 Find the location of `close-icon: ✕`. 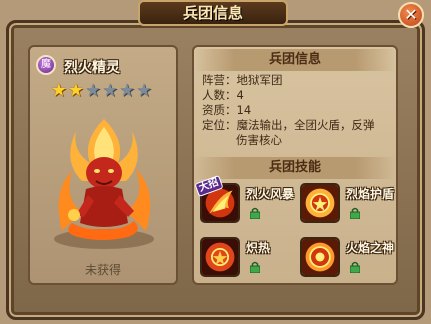

close-icon: ✕ is located at coordinates (411, 14).